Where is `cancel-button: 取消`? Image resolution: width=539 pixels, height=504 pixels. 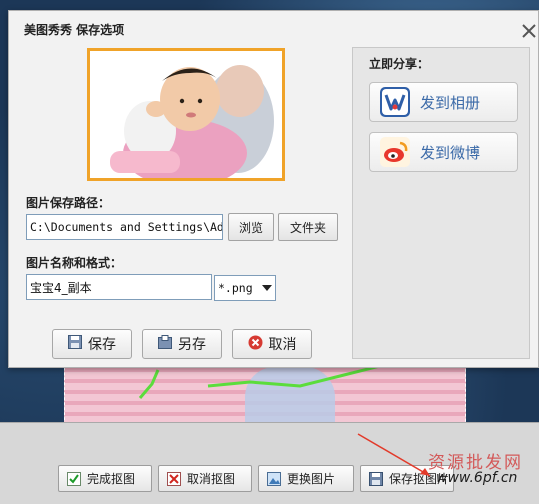 cancel-button: 取消 is located at coordinates (272, 344).